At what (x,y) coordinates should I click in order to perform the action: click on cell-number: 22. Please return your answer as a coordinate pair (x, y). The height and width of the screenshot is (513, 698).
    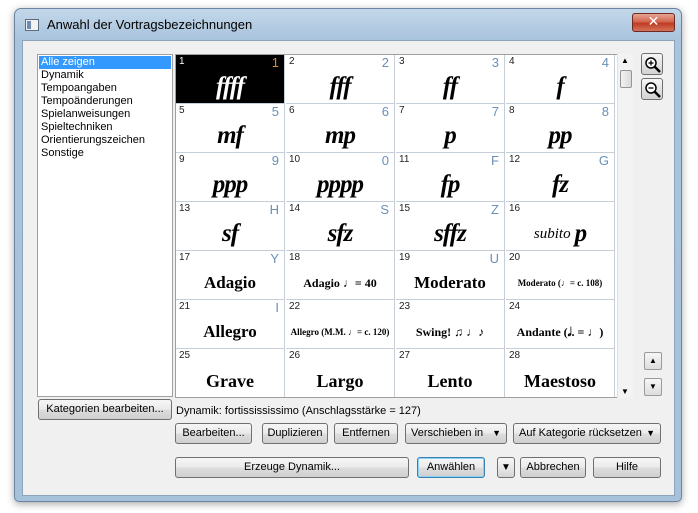
    Looking at the image, I should click on (295, 306).